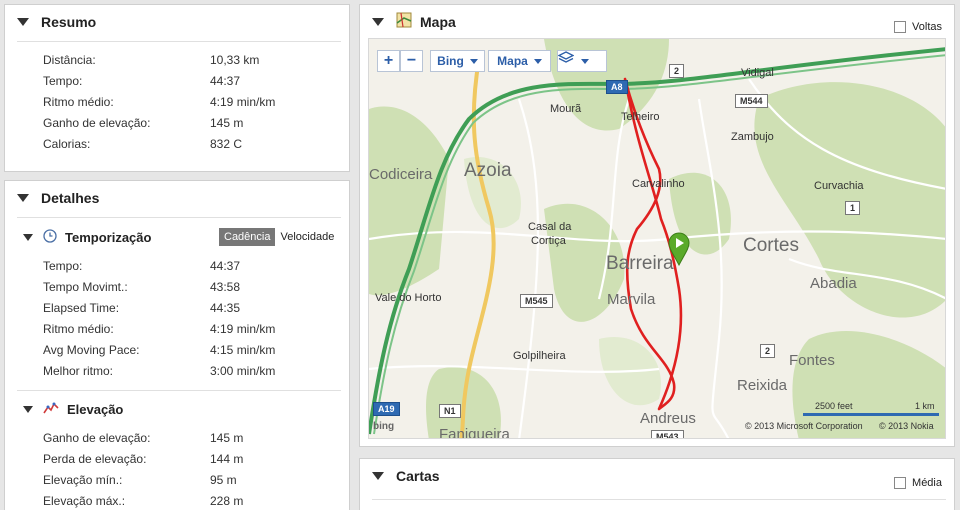 This screenshot has height=510, width=960. What do you see at coordinates (50, 237) in the screenshot?
I see `clock-icon` at bounding box center [50, 237].